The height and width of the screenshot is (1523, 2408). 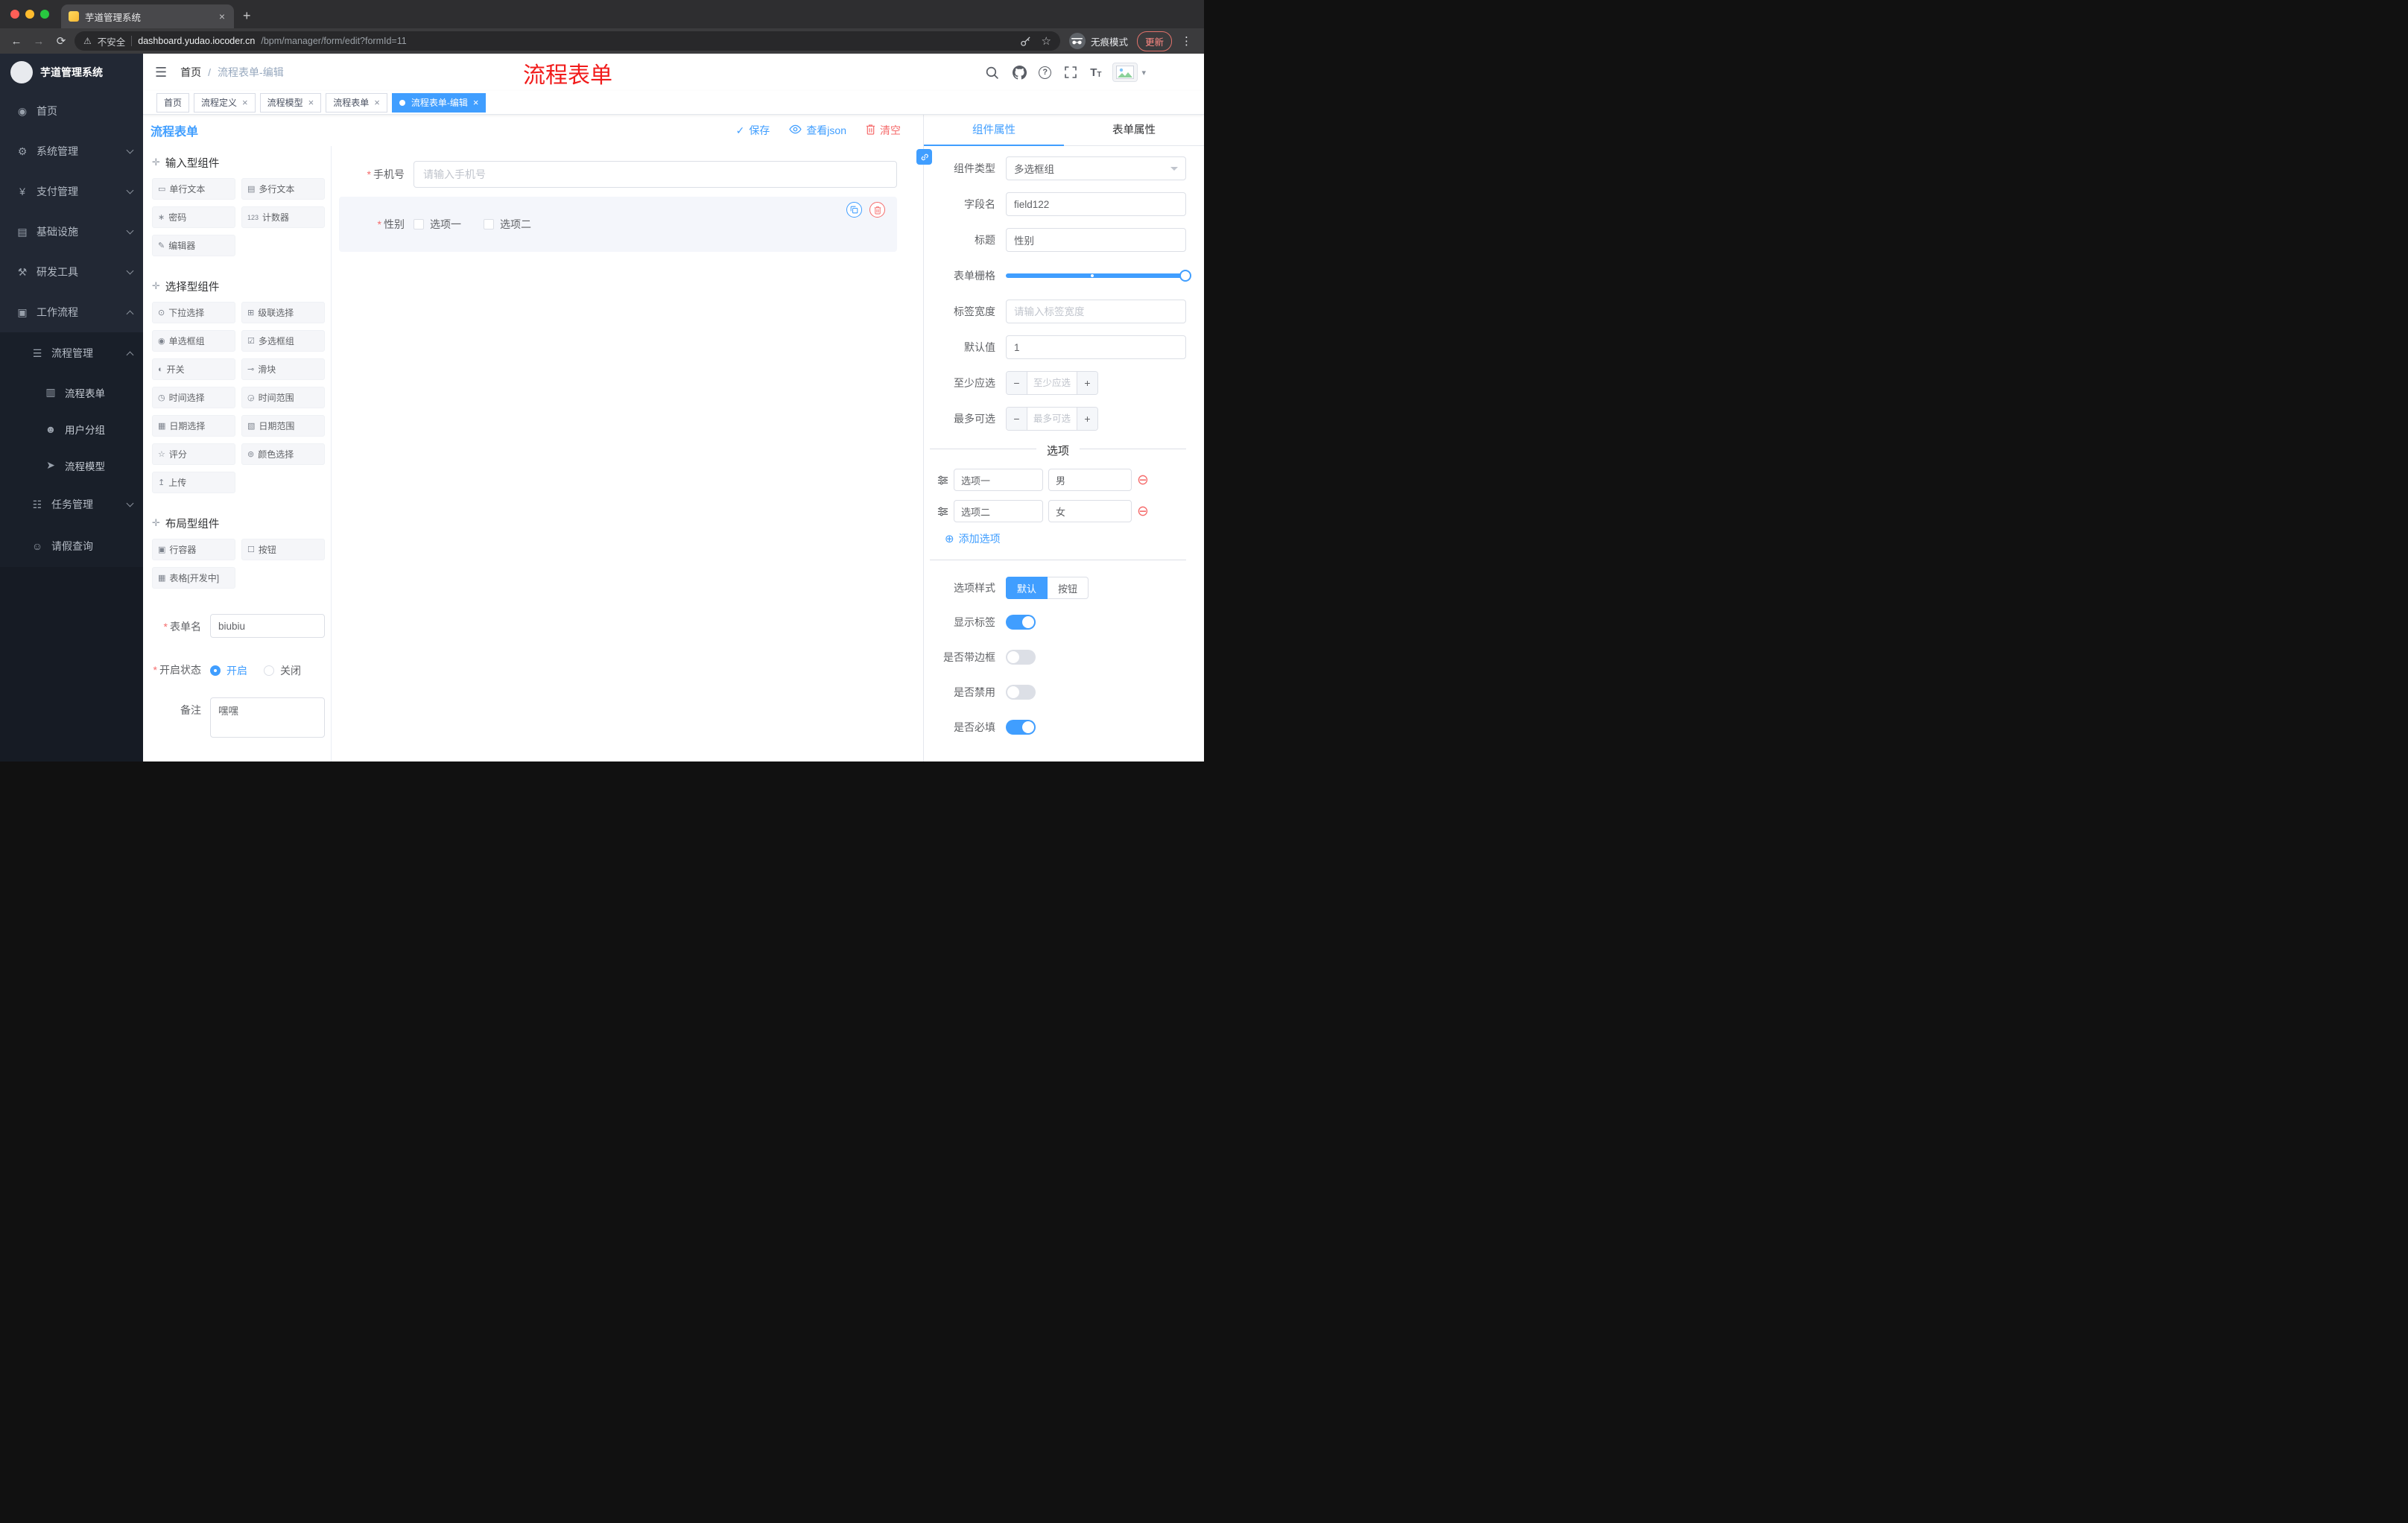 I want to click on palette-item-password: ∗ 密码, so click(x=193, y=217).